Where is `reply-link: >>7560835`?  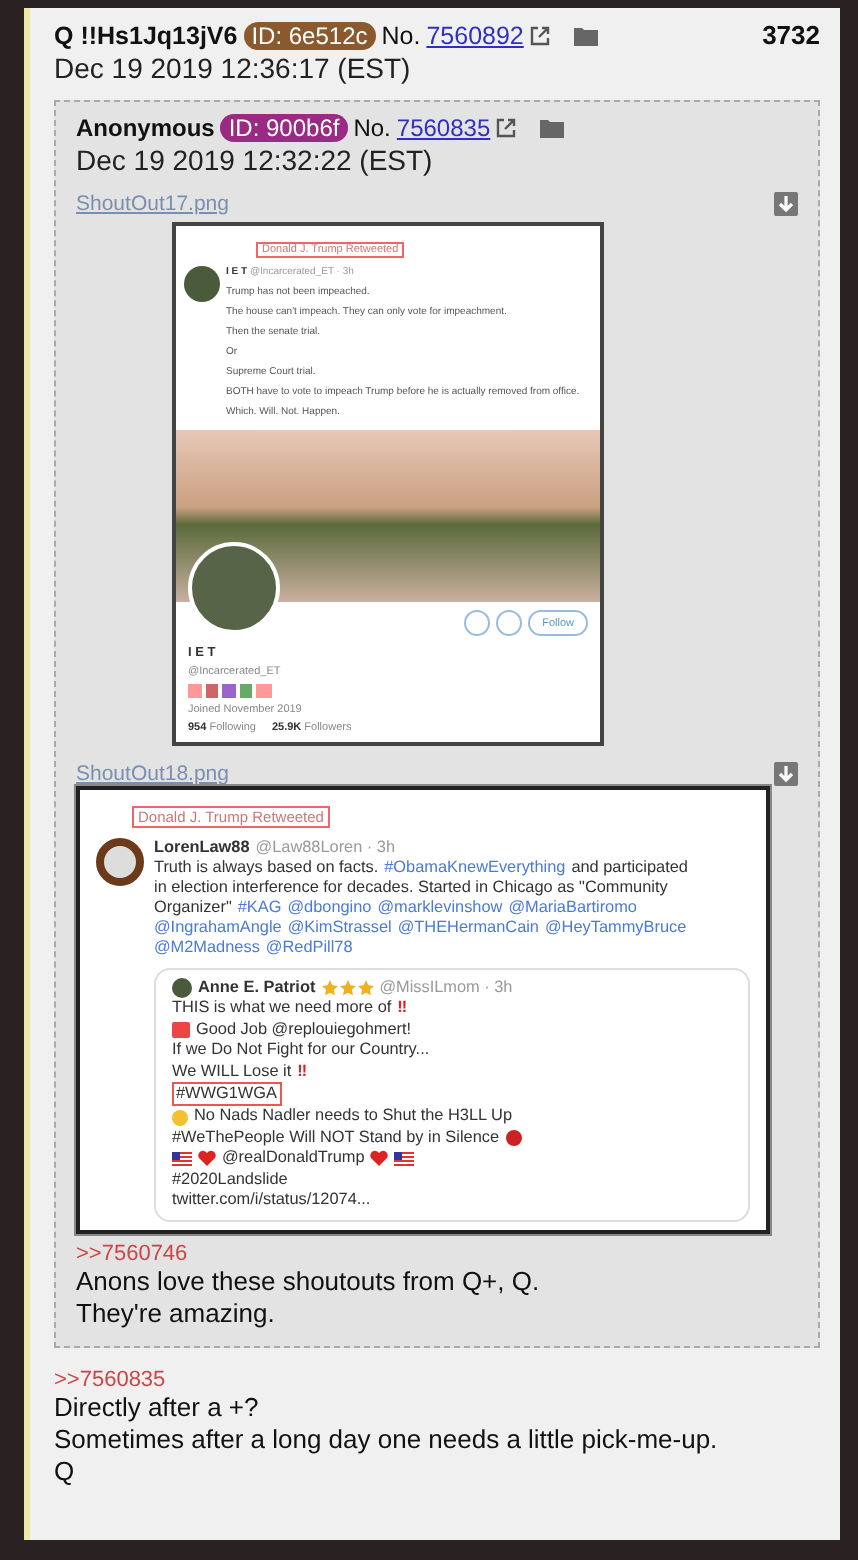
reply-link: >>7560835 is located at coordinates (437, 1380).